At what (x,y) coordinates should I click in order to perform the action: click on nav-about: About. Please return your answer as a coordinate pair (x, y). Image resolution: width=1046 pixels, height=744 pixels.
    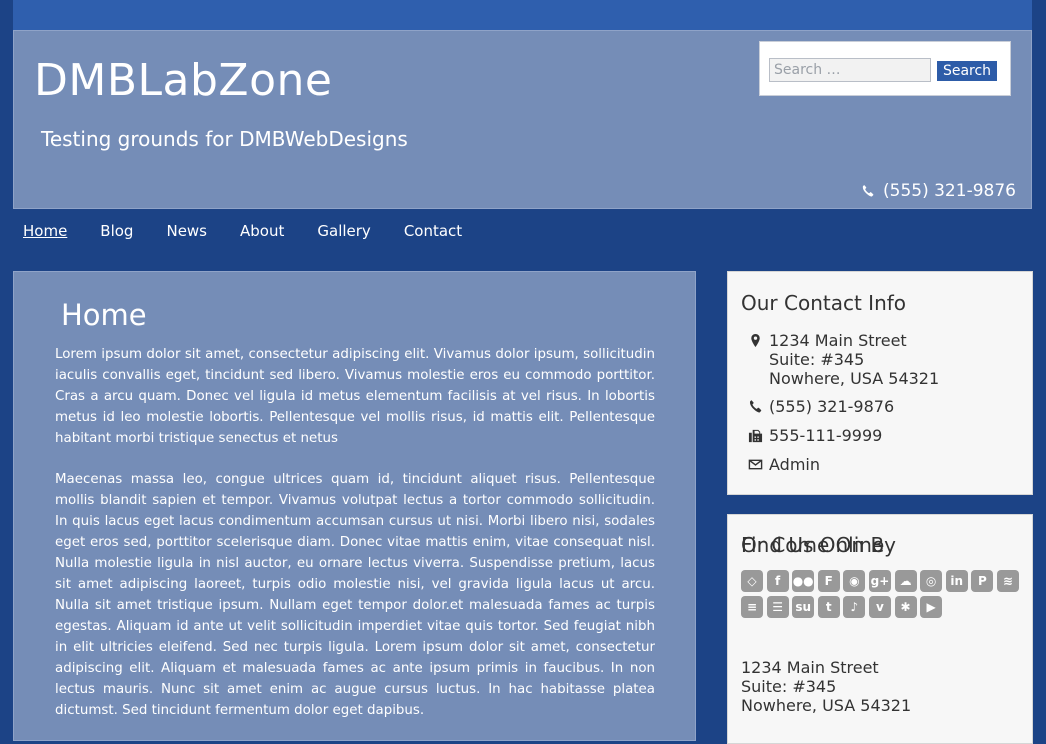
    Looking at the image, I should click on (262, 231).